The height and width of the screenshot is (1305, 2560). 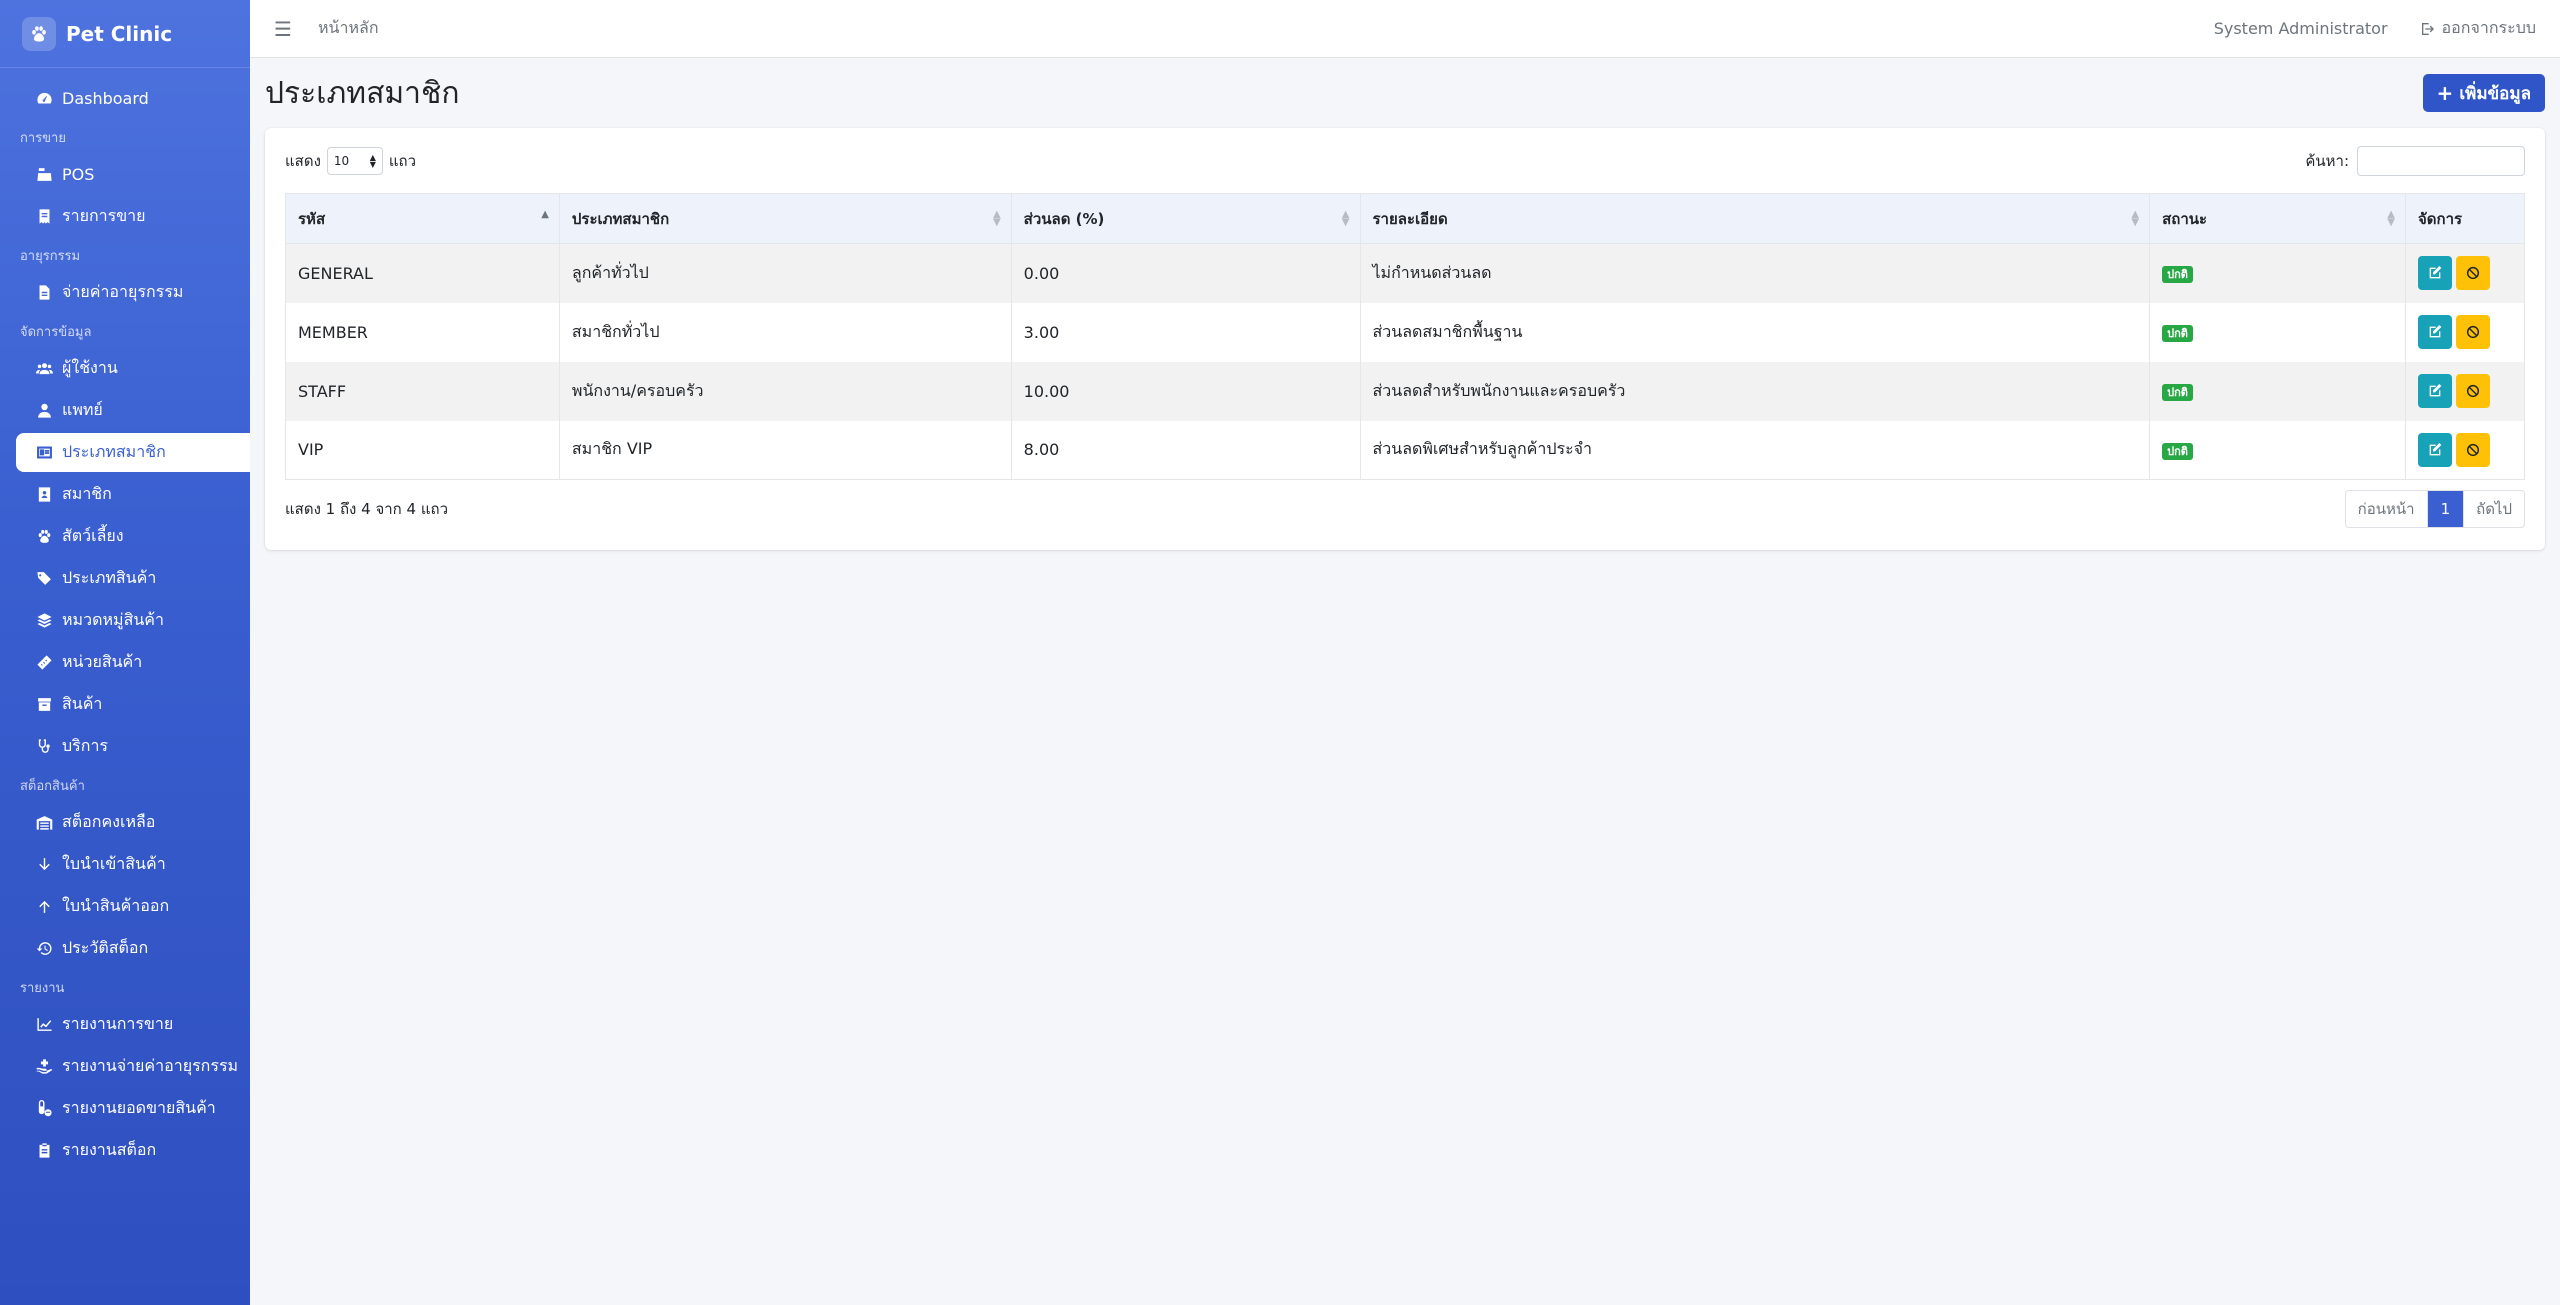 I want to click on users-icon, so click(x=44, y=369).